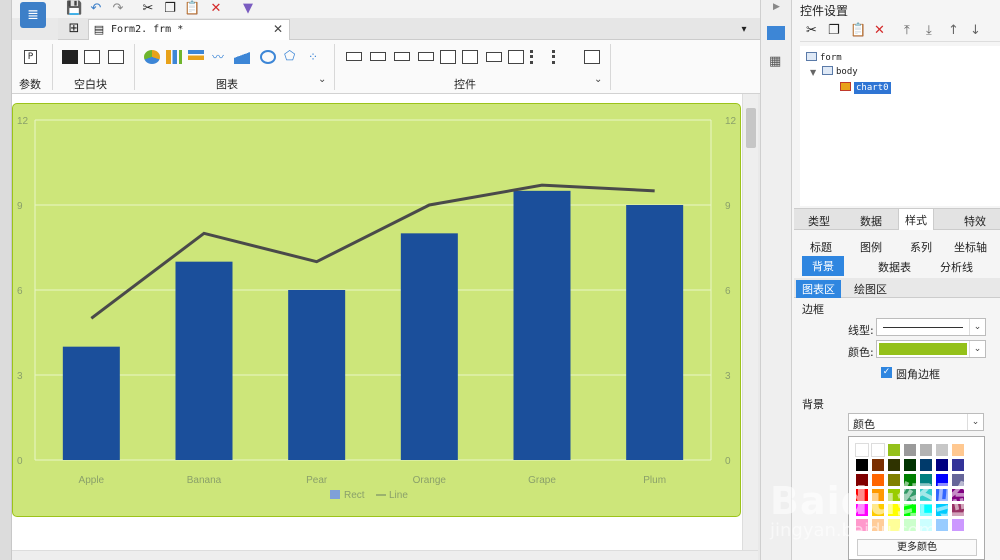 The width and height of the screenshot is (1000, 560). What do you see at coordinates (870, 289) in the screenshot?
I see `tab-plot-area: 绘图区` at bounding box center [870, 289].